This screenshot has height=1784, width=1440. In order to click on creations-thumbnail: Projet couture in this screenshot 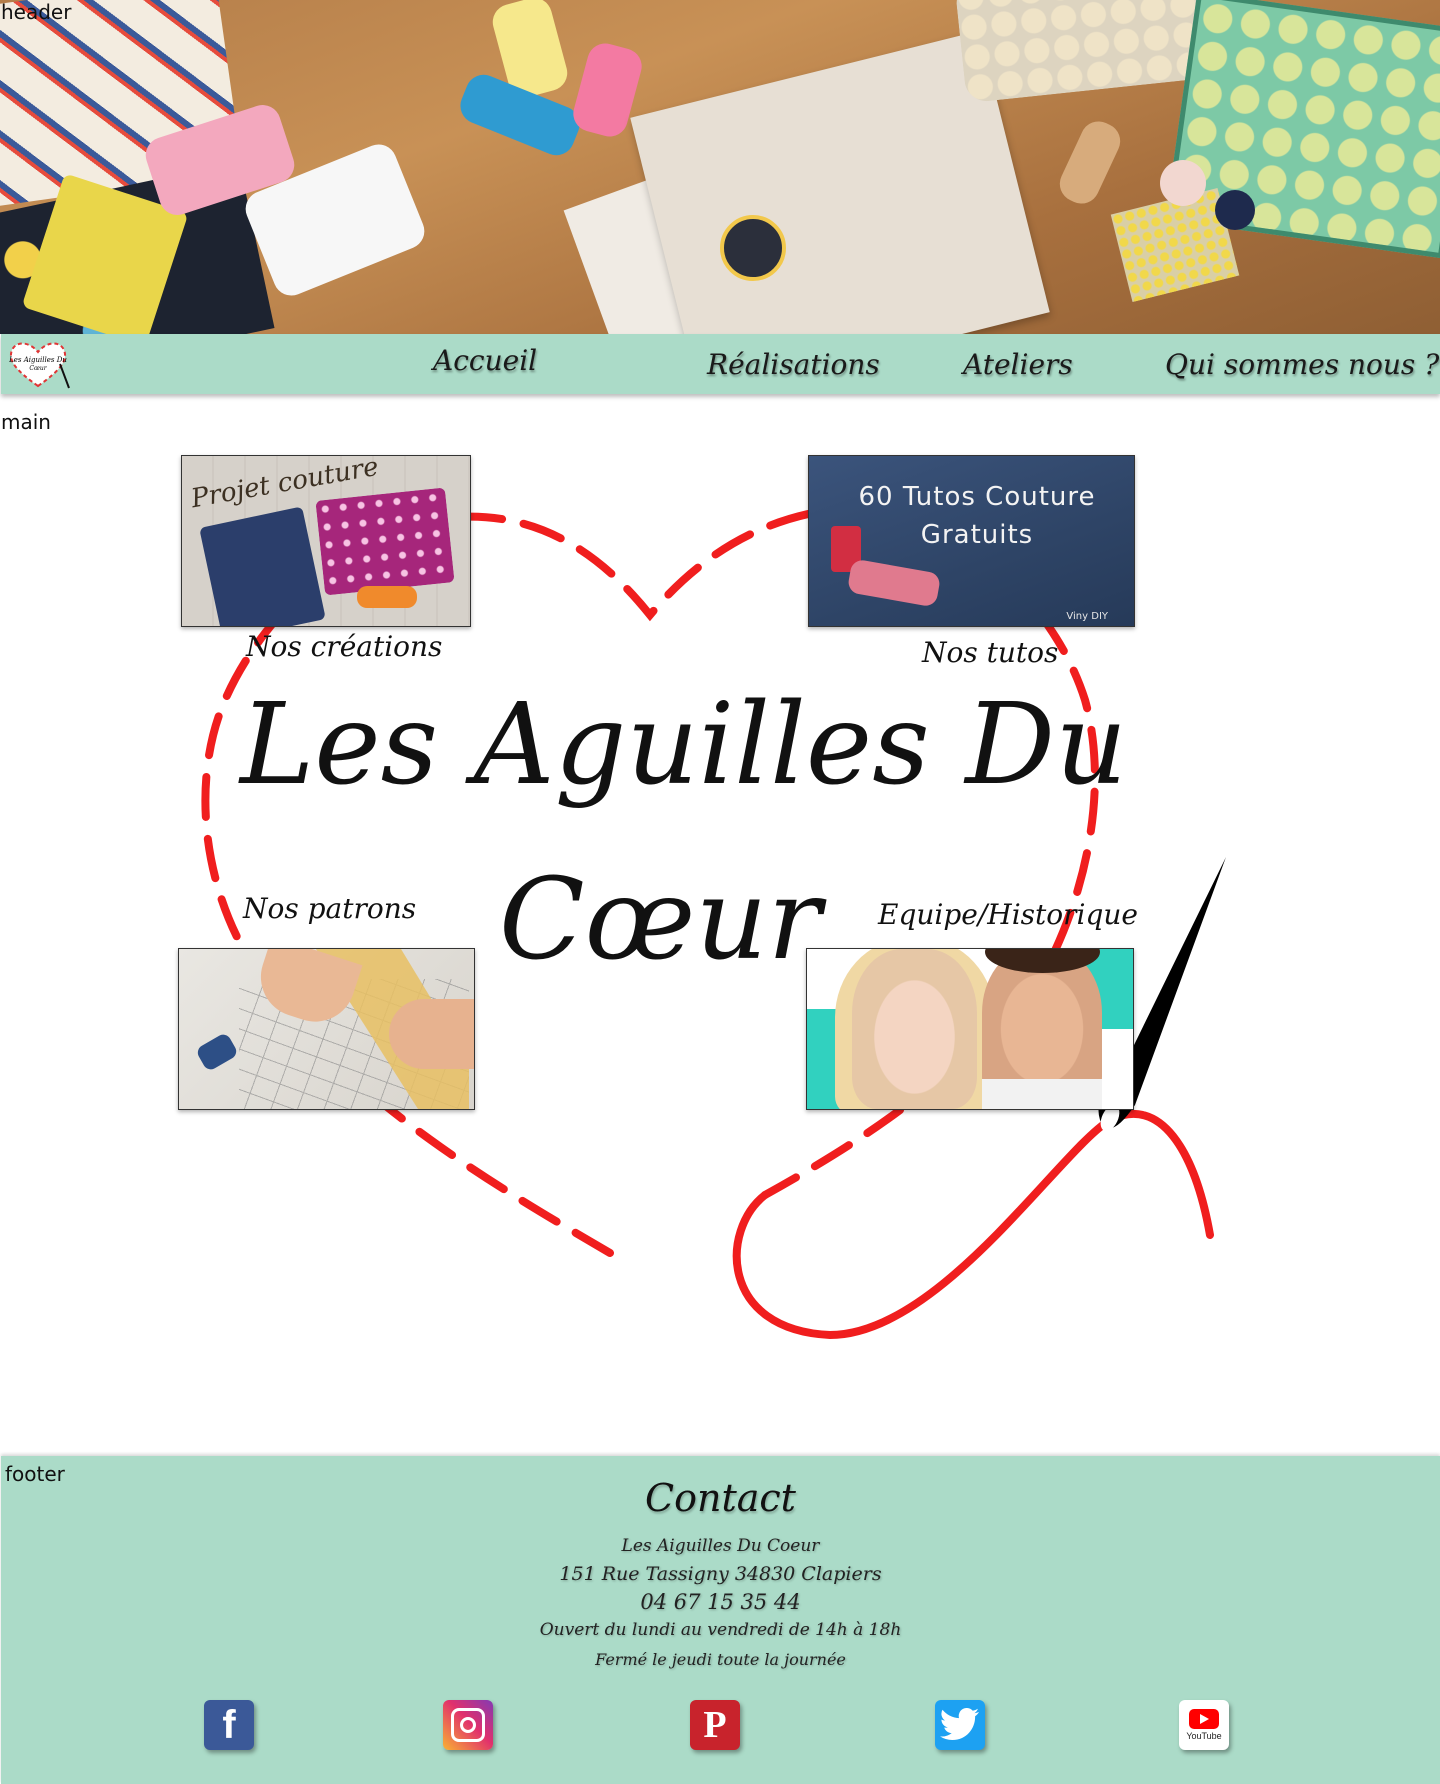, I will do `click(326, 541)`.